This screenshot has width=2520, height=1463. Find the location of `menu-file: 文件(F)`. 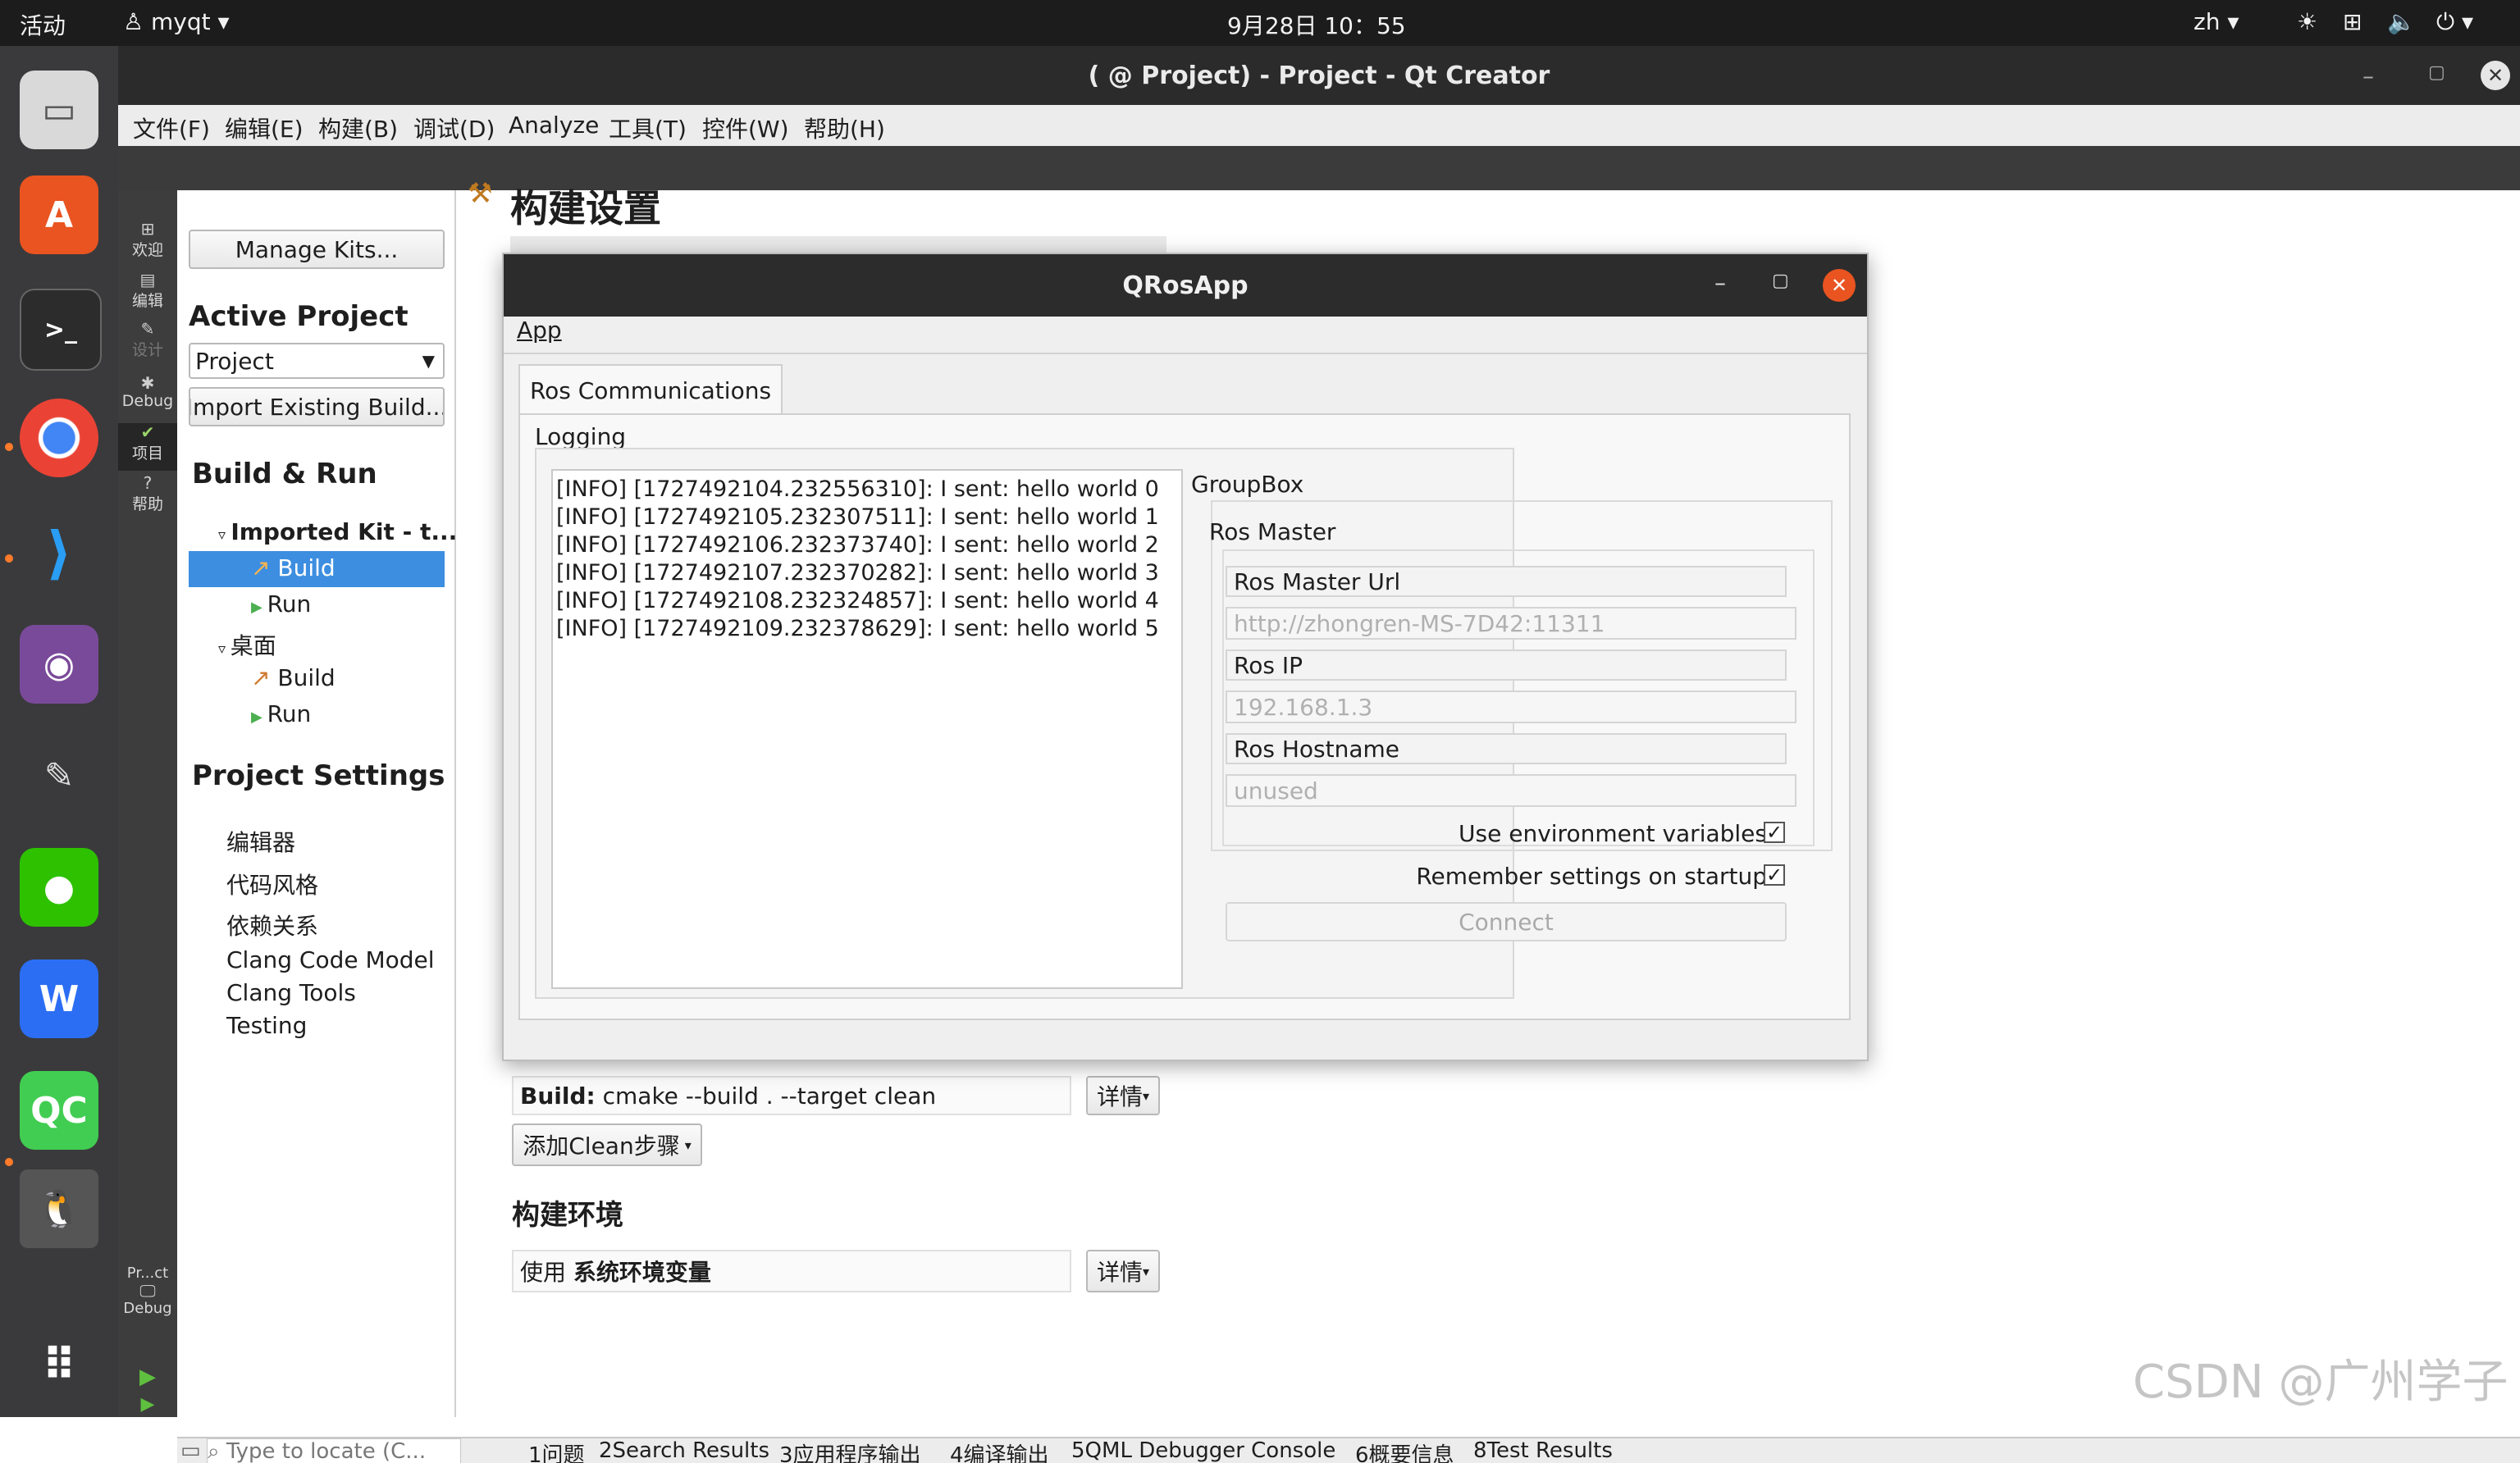

menu-file: 文件(F) is located at coordinates (172, 128).